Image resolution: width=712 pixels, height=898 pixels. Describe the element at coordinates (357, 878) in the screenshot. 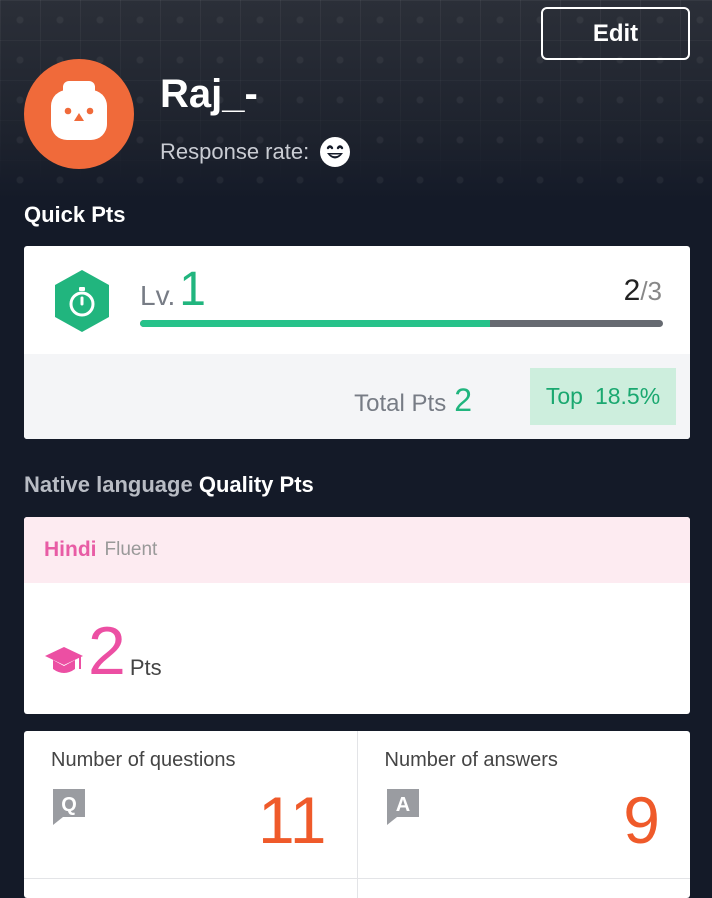

I see `stats-divider` at that location.